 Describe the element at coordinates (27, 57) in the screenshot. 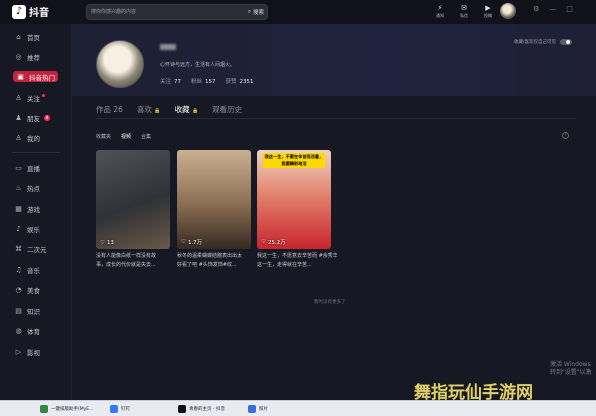

I see `sidebar-item-recommend: ◎ 推荐` at that location.